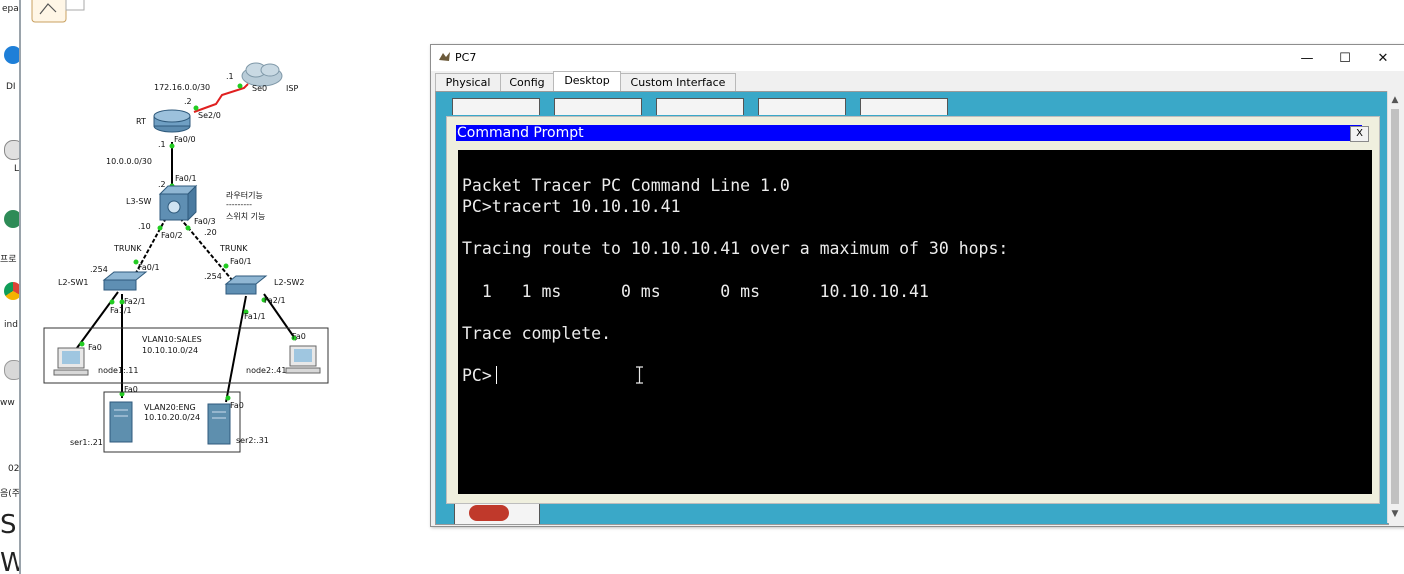 The height and width of the screenshot is (574, 1404). Describe the element at coordinates (1383, 58) in the screenshot. I see `close-button: ✕` at that location.